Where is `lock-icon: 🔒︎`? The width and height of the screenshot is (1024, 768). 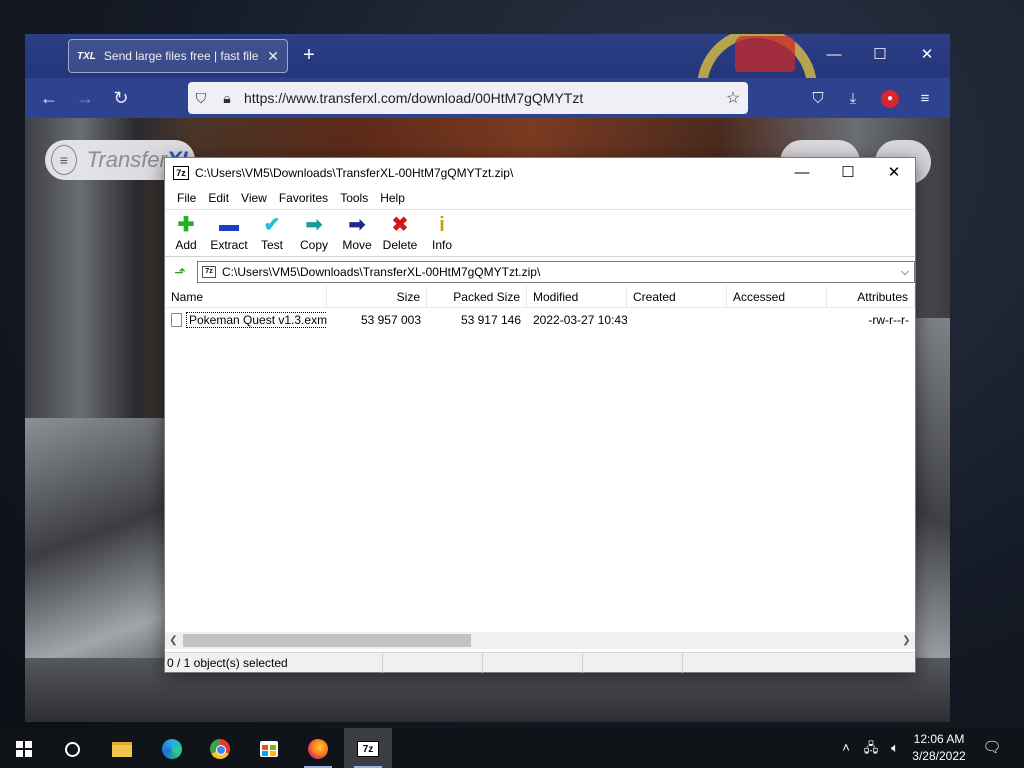 lock-icon: 🔒︎ is located at coordinates (227, 98).